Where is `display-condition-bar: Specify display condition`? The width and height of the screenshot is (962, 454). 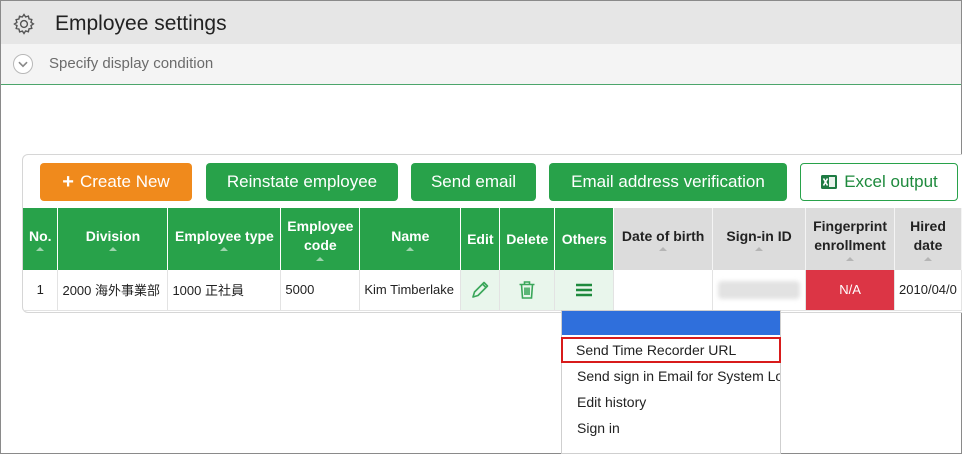
display-condition-bar: Specify display condition is located at coordinates (481, 64).